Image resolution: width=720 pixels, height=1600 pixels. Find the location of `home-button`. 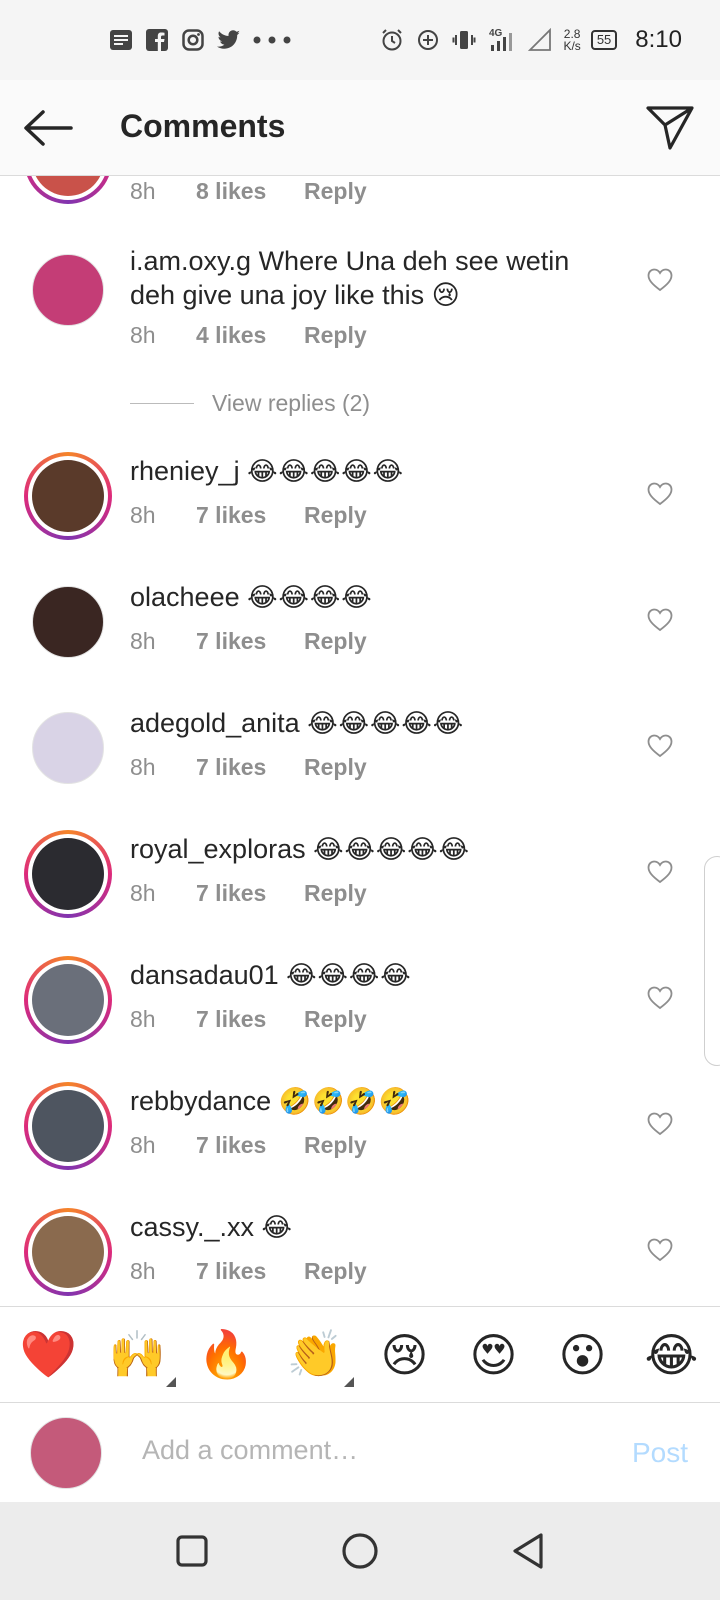

home-button is located at coordinates (360, 1551).